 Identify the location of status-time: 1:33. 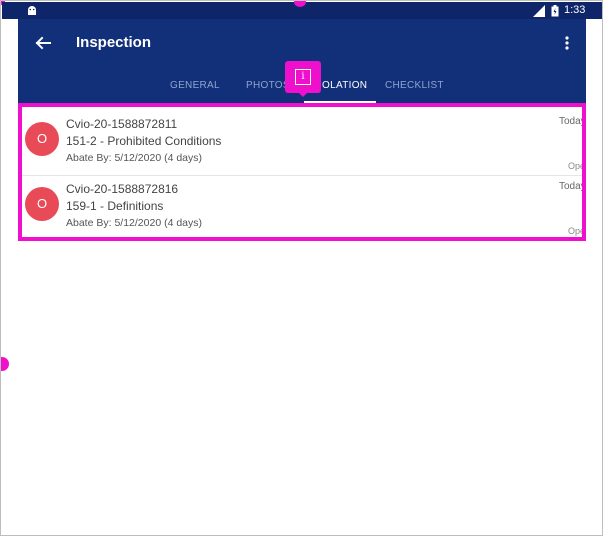
(575, 10).